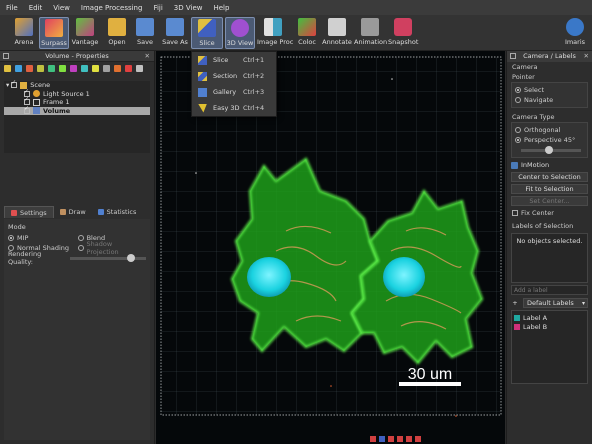  What do you see at coordinates (188, 8) in the screenshot?
I see `menu-3d-view: 3D View` at bounding box center [188, 8].